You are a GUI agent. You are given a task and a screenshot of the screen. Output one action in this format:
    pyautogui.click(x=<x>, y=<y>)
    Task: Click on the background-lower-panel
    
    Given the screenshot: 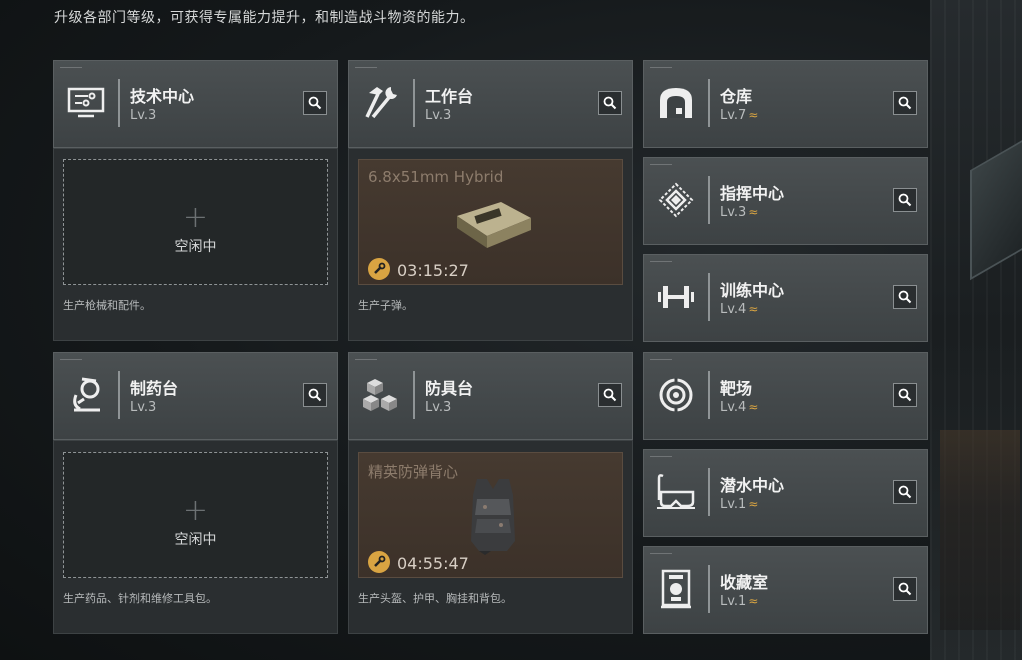 What is the action you would take?
    pyautogui.click(x=980, y=530)
    